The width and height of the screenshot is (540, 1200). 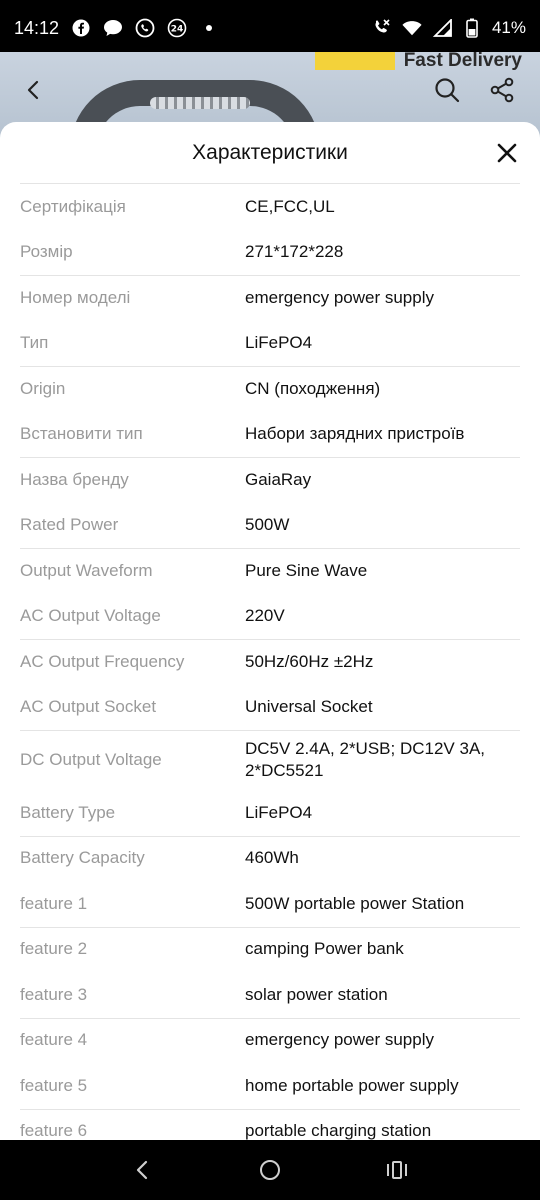 What do you see at coordinates (86, 570) in the screenshot?
I see `spec-label: Output Waveform` at bounding box center [86, 570].